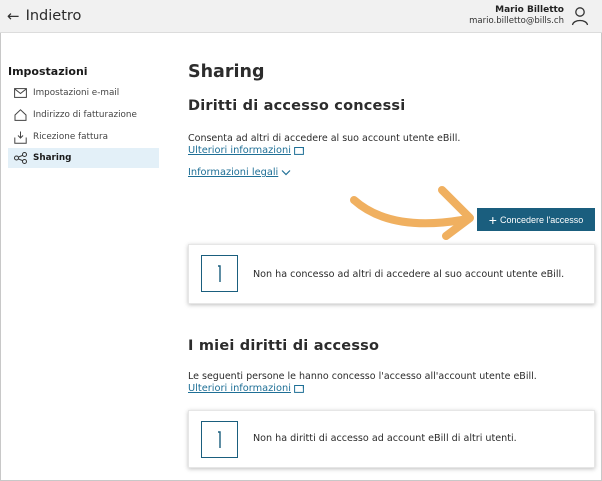  I want to click on sidebar-item-email-settings: Impostazioni e-mail, so click(83, 93).